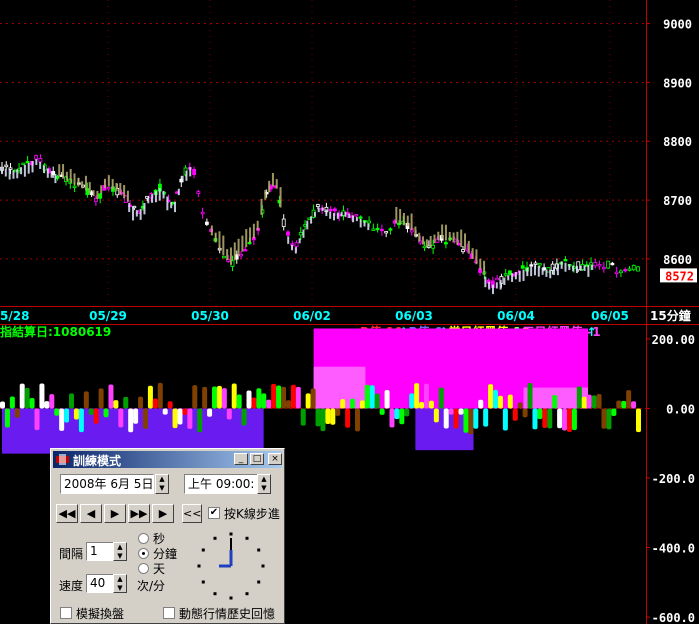 Image resolution: width=699 pixels, height=624 pixels. Describe the element at coordinates (162, 484) in the screenshot. I see `date-spinner: ▲ ▼` at that location.